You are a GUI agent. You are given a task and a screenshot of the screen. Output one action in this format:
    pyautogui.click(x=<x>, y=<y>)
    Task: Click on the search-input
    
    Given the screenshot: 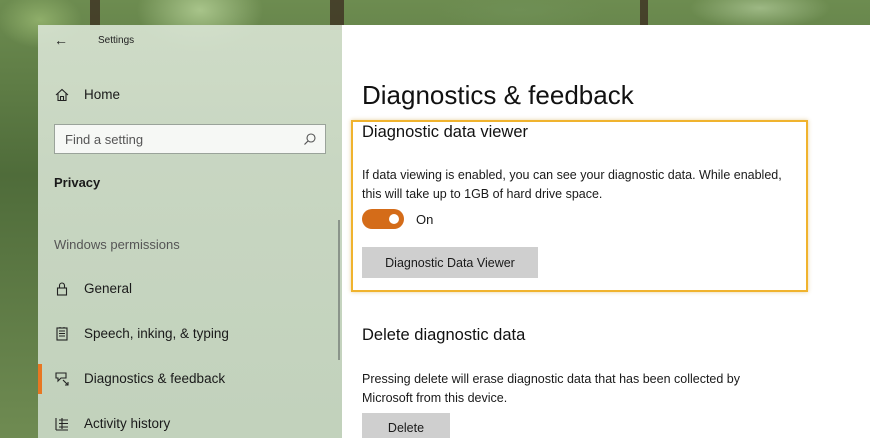 What is the action you would take?
    pyautogui.click(x=190, y=139)
    